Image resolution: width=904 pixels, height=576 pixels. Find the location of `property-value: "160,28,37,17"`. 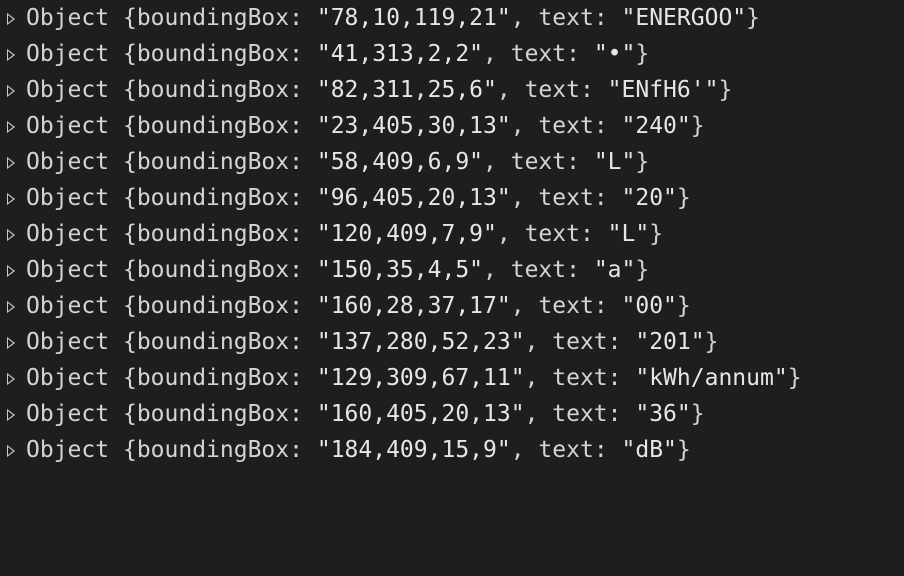

property-value: "160,28,37,17" is located at coordinates (413, 306).